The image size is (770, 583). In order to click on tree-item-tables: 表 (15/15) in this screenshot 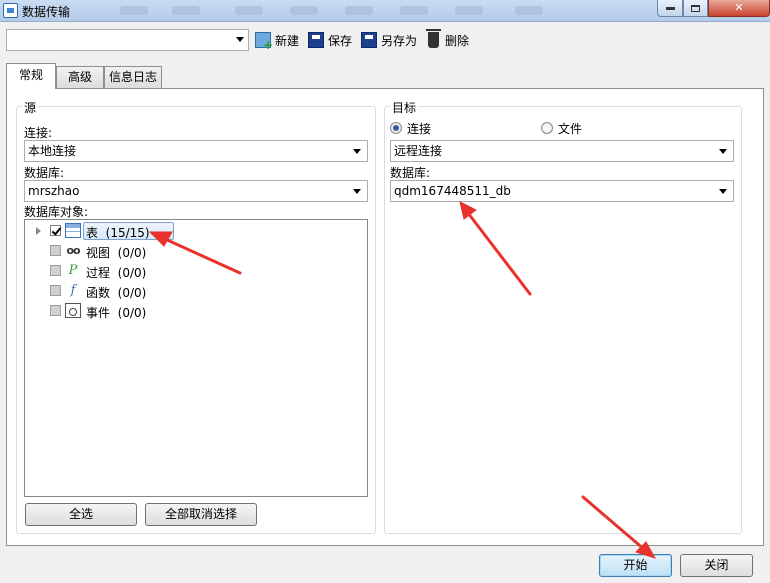, I will do `click(196, 231)`.